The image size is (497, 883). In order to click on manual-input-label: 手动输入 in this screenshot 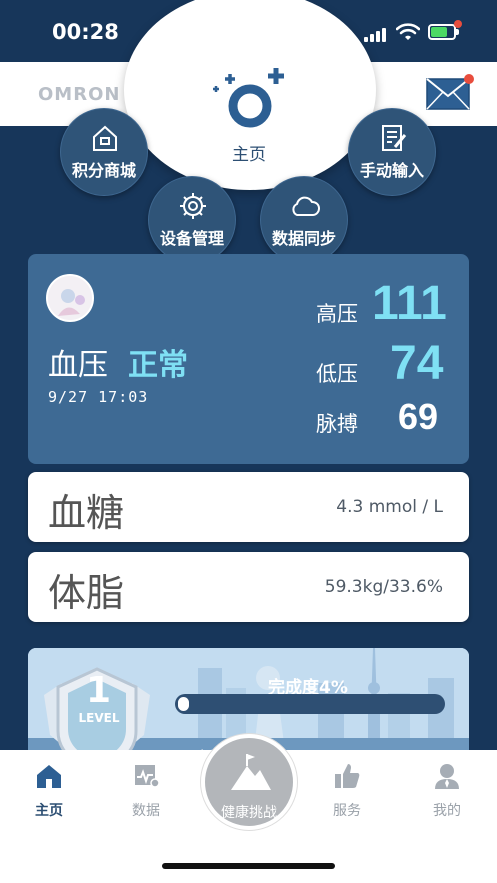, I will do `click(391, 170)`.